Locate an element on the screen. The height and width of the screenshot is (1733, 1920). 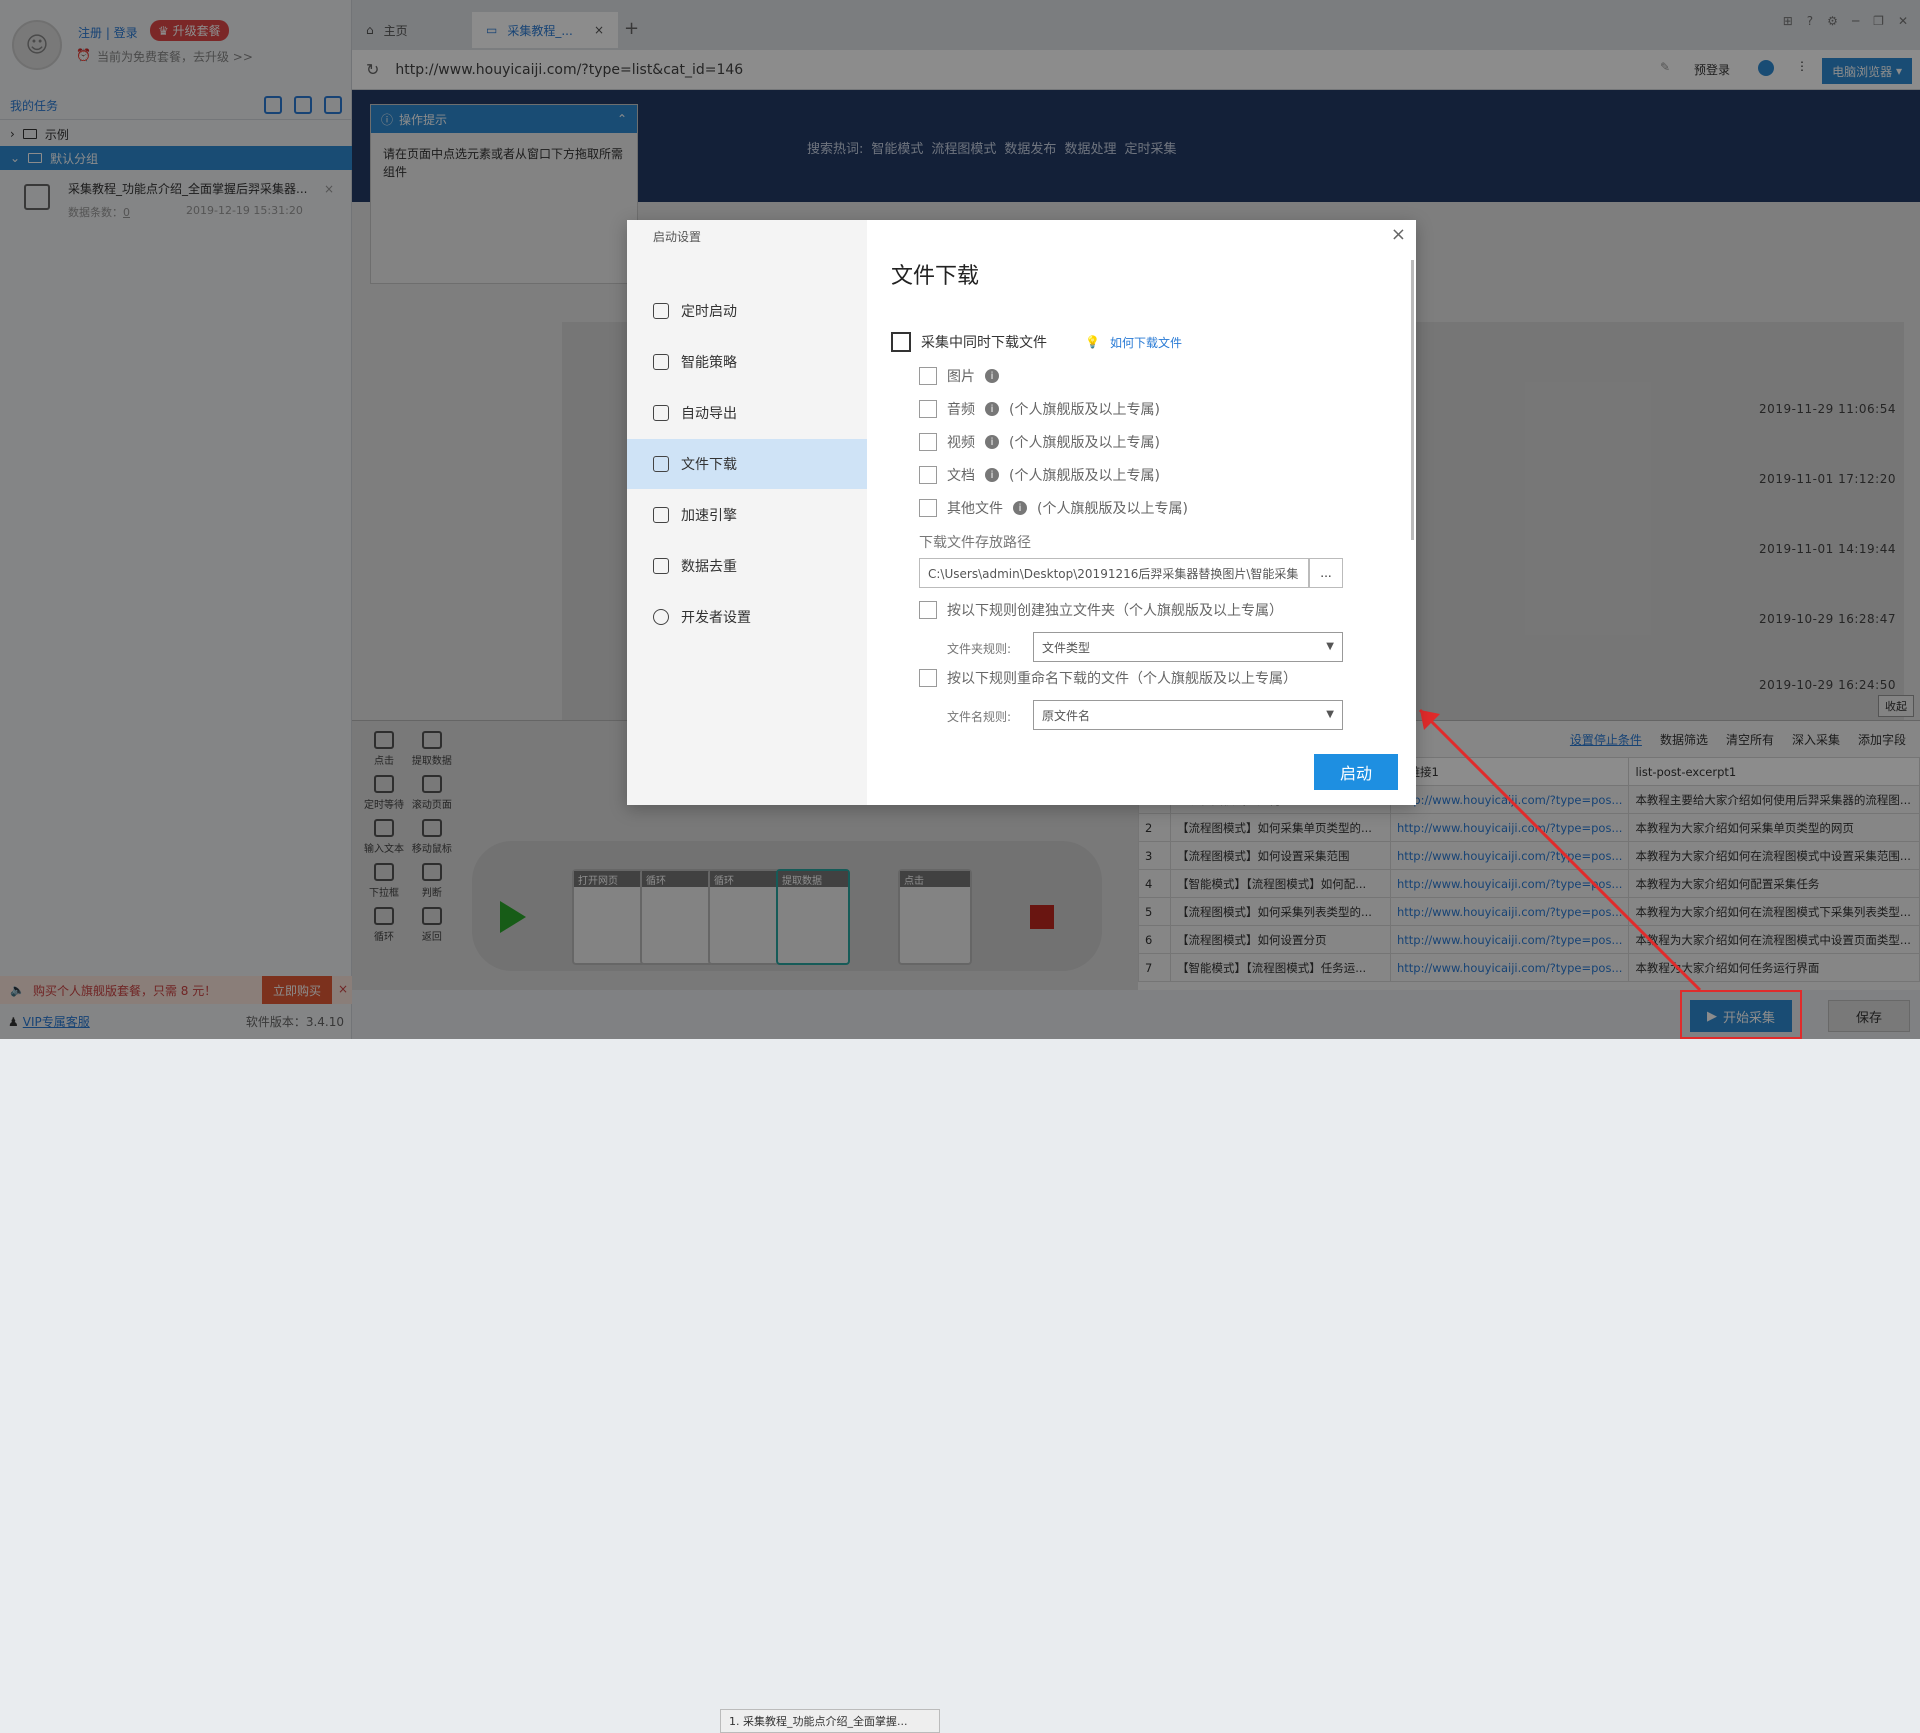
type-document-option: 文档 i (个人旗舰版及以上专属) is located at coordinates (1039, 475).